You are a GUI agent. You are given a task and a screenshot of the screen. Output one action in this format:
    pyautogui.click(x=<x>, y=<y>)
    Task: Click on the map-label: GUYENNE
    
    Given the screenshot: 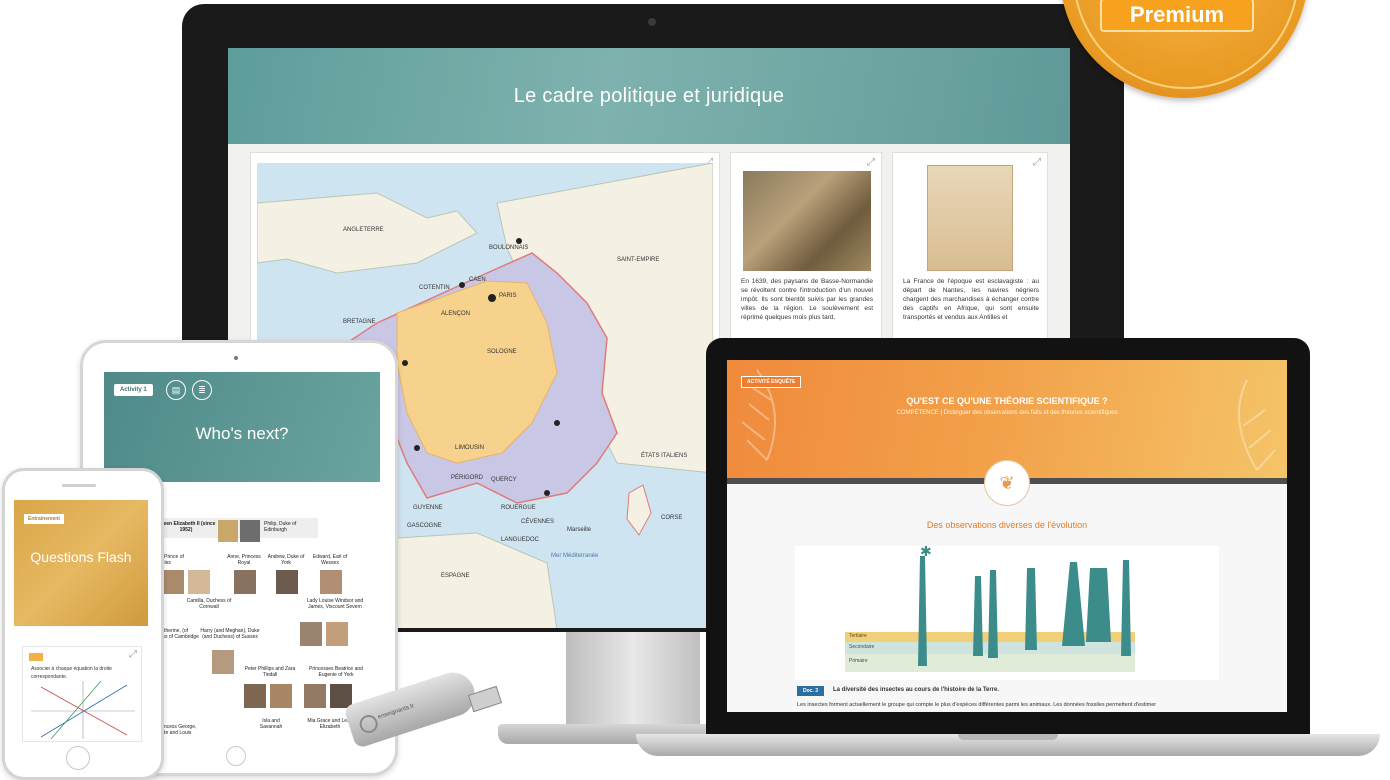 What is the action you would take?
    pyautogui.click(x=428, y=508)
    